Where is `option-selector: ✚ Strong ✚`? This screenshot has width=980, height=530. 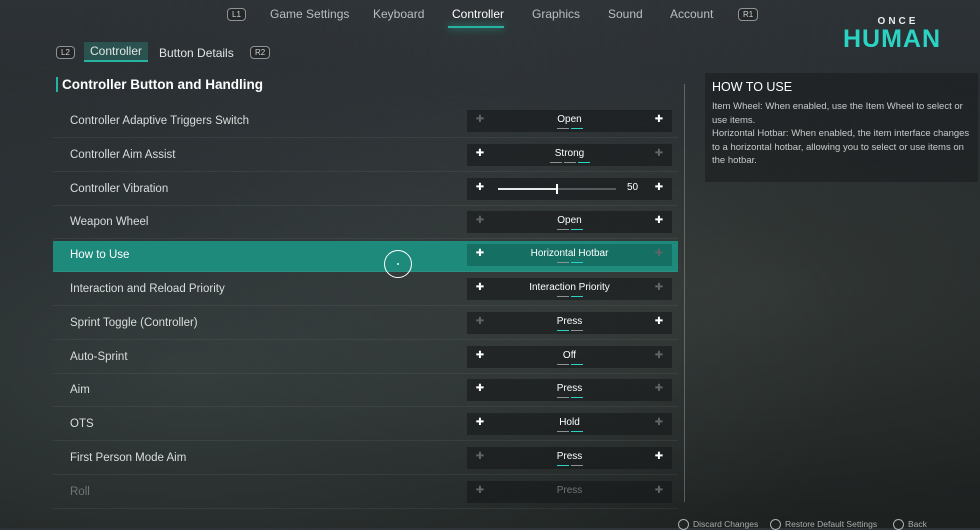
option-selector: ✚ Strong ✚ is located at coordinates (569, 155).